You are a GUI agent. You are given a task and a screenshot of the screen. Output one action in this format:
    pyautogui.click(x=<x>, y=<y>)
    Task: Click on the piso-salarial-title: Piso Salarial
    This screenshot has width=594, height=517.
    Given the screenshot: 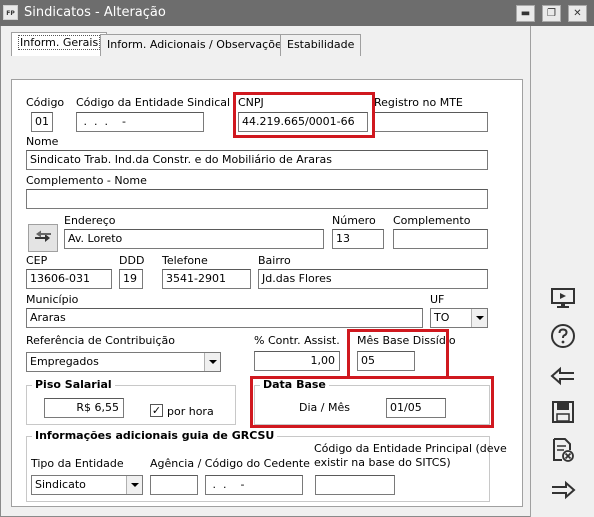 What is the action you would take?
    pyautogui.click(x=73, y=384)
    